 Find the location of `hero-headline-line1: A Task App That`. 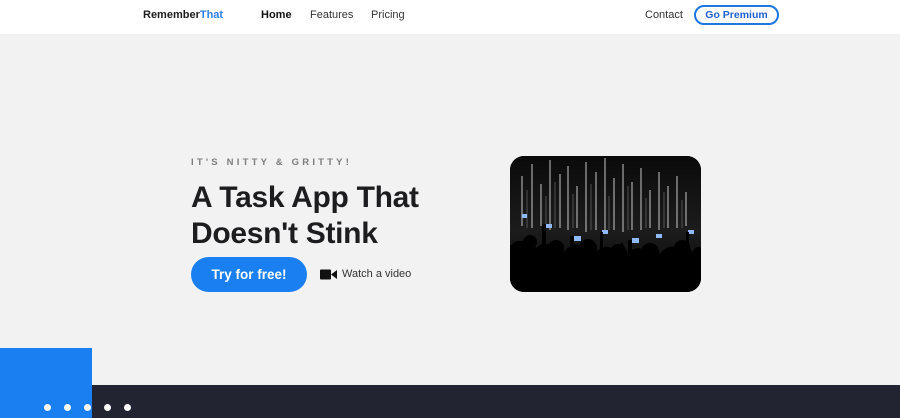

hero-headline-line1: A Task App That is located at coordinates (305, 197).